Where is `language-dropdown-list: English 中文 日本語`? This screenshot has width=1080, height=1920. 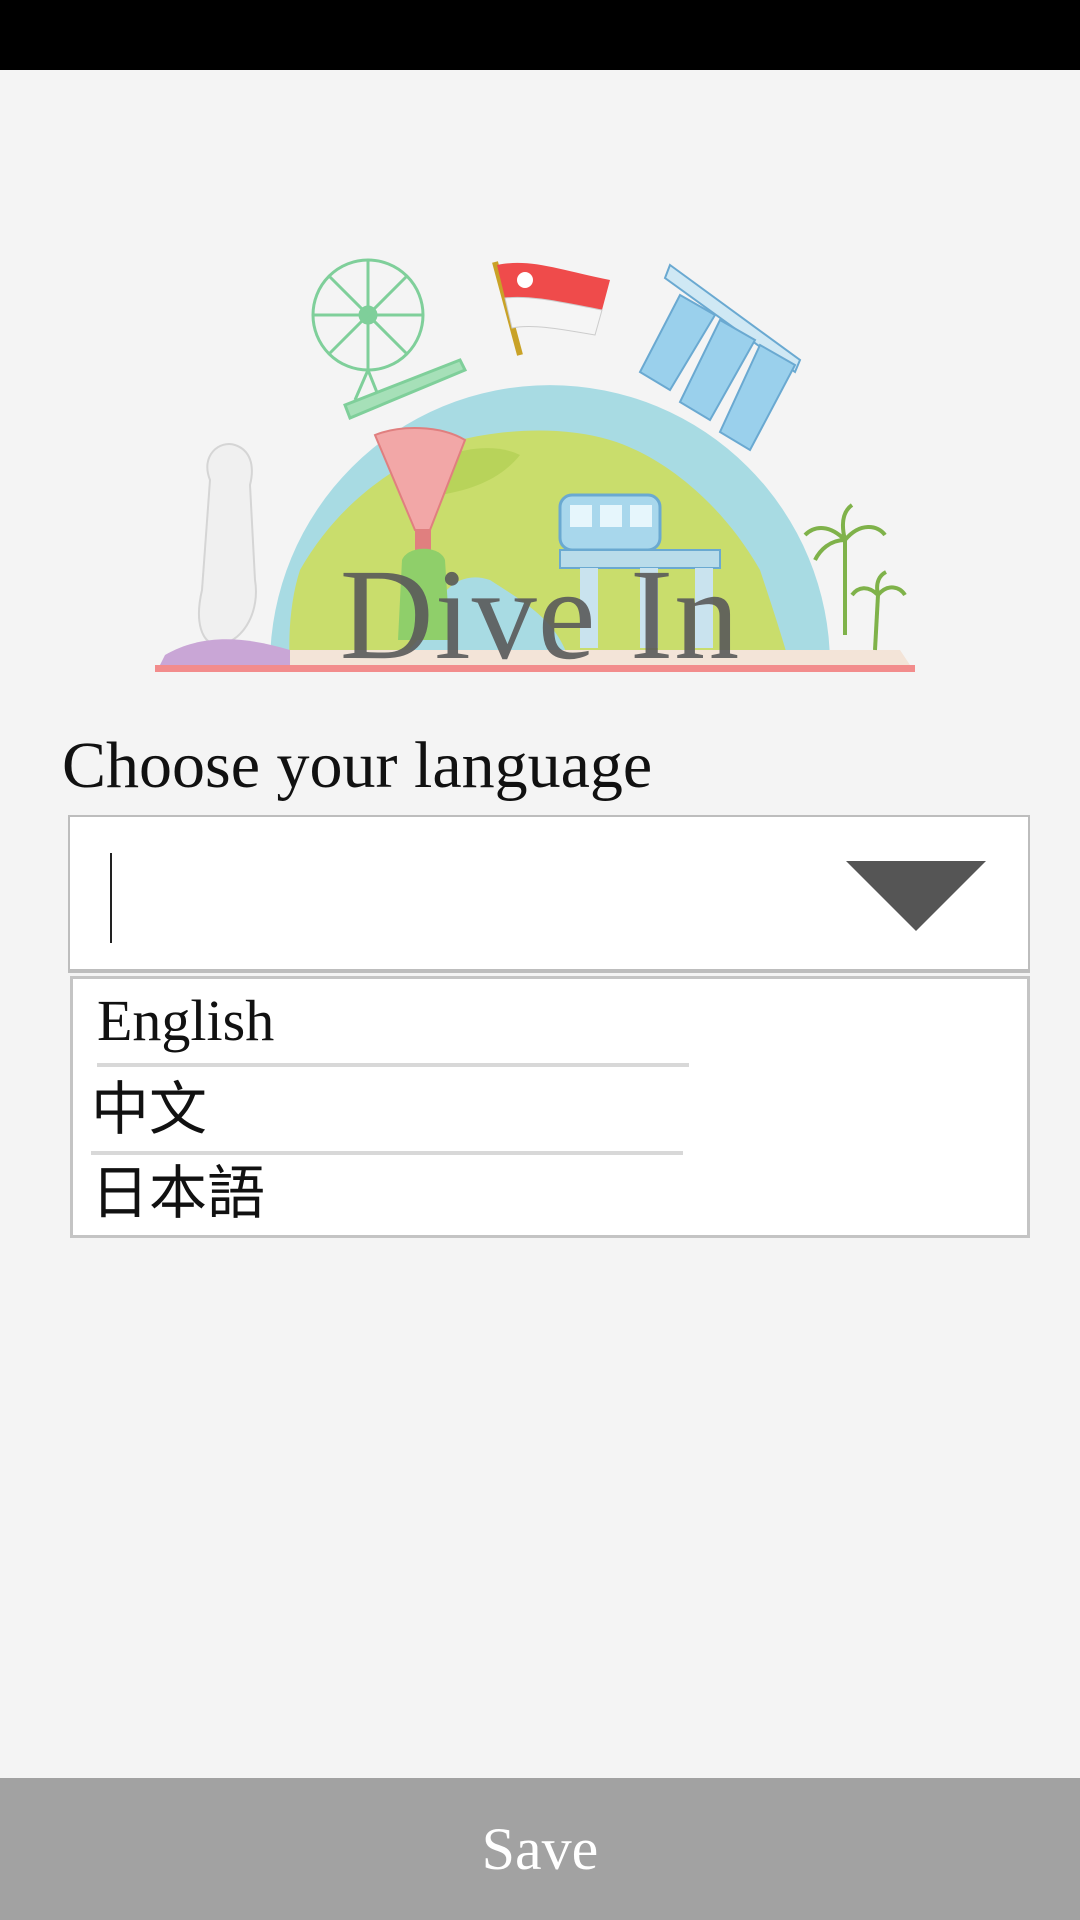 language-dropdown-list: English 中文 日本語 is located at coordinates (550, 1107).